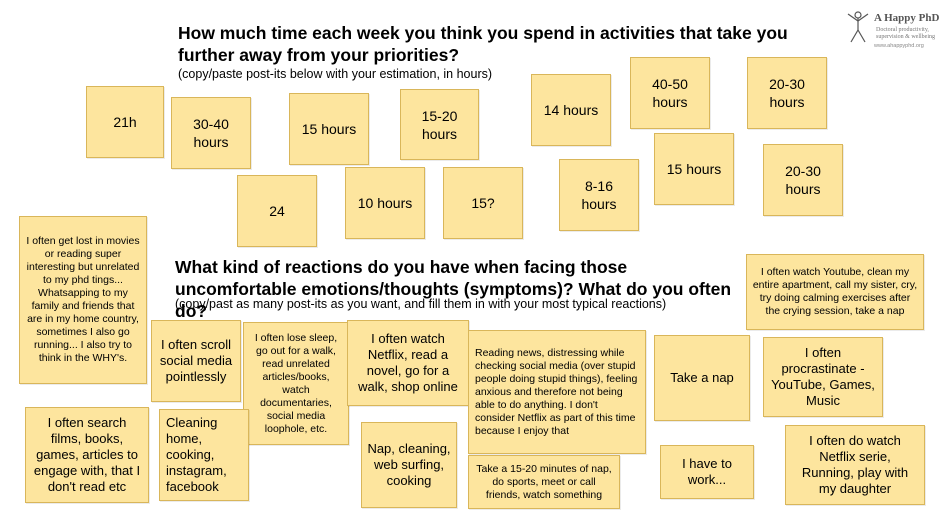 This screenshot has width=952, height=532. Describe the element at coordinates (483, 203) in the screenshot. I see `post-it-hours-10: 15?` at that location.